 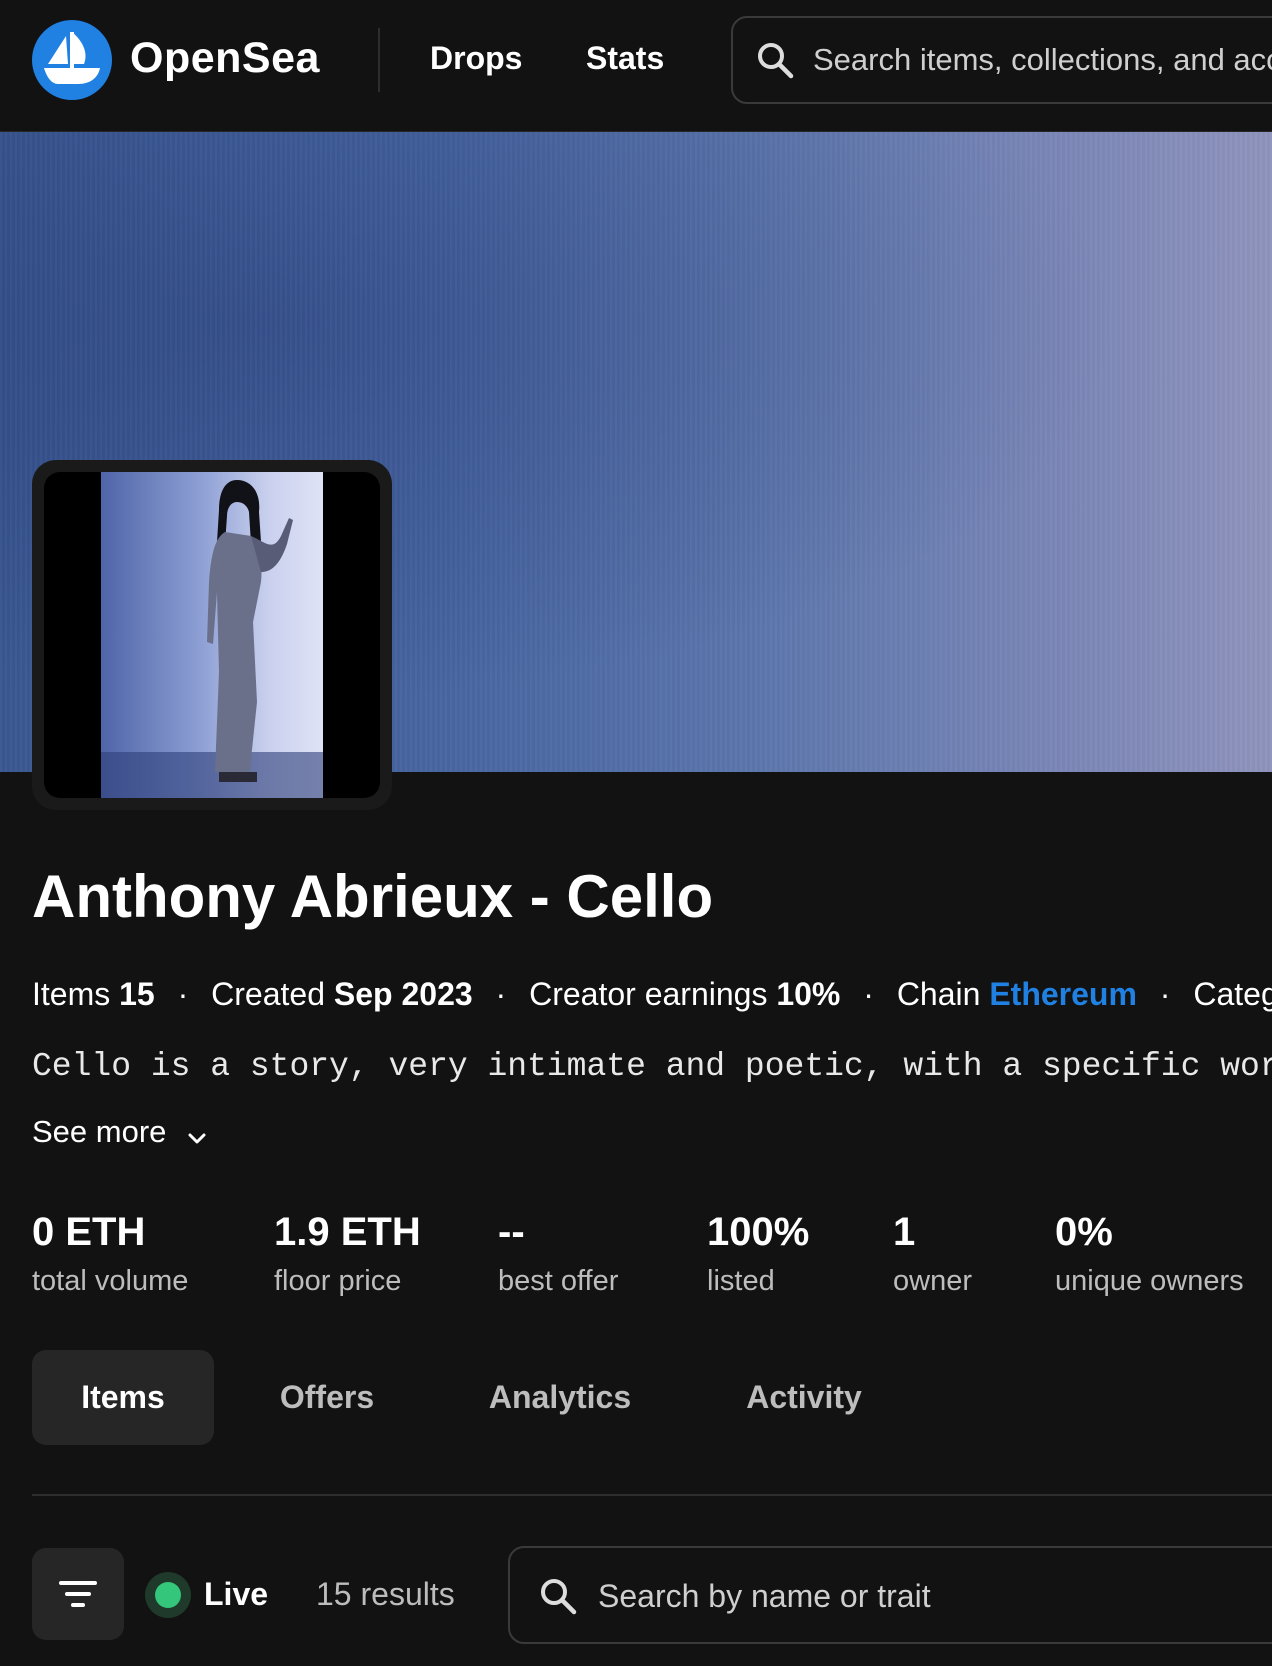 I want to click on tab-activity: Activity, so click(x=804, y=1397).